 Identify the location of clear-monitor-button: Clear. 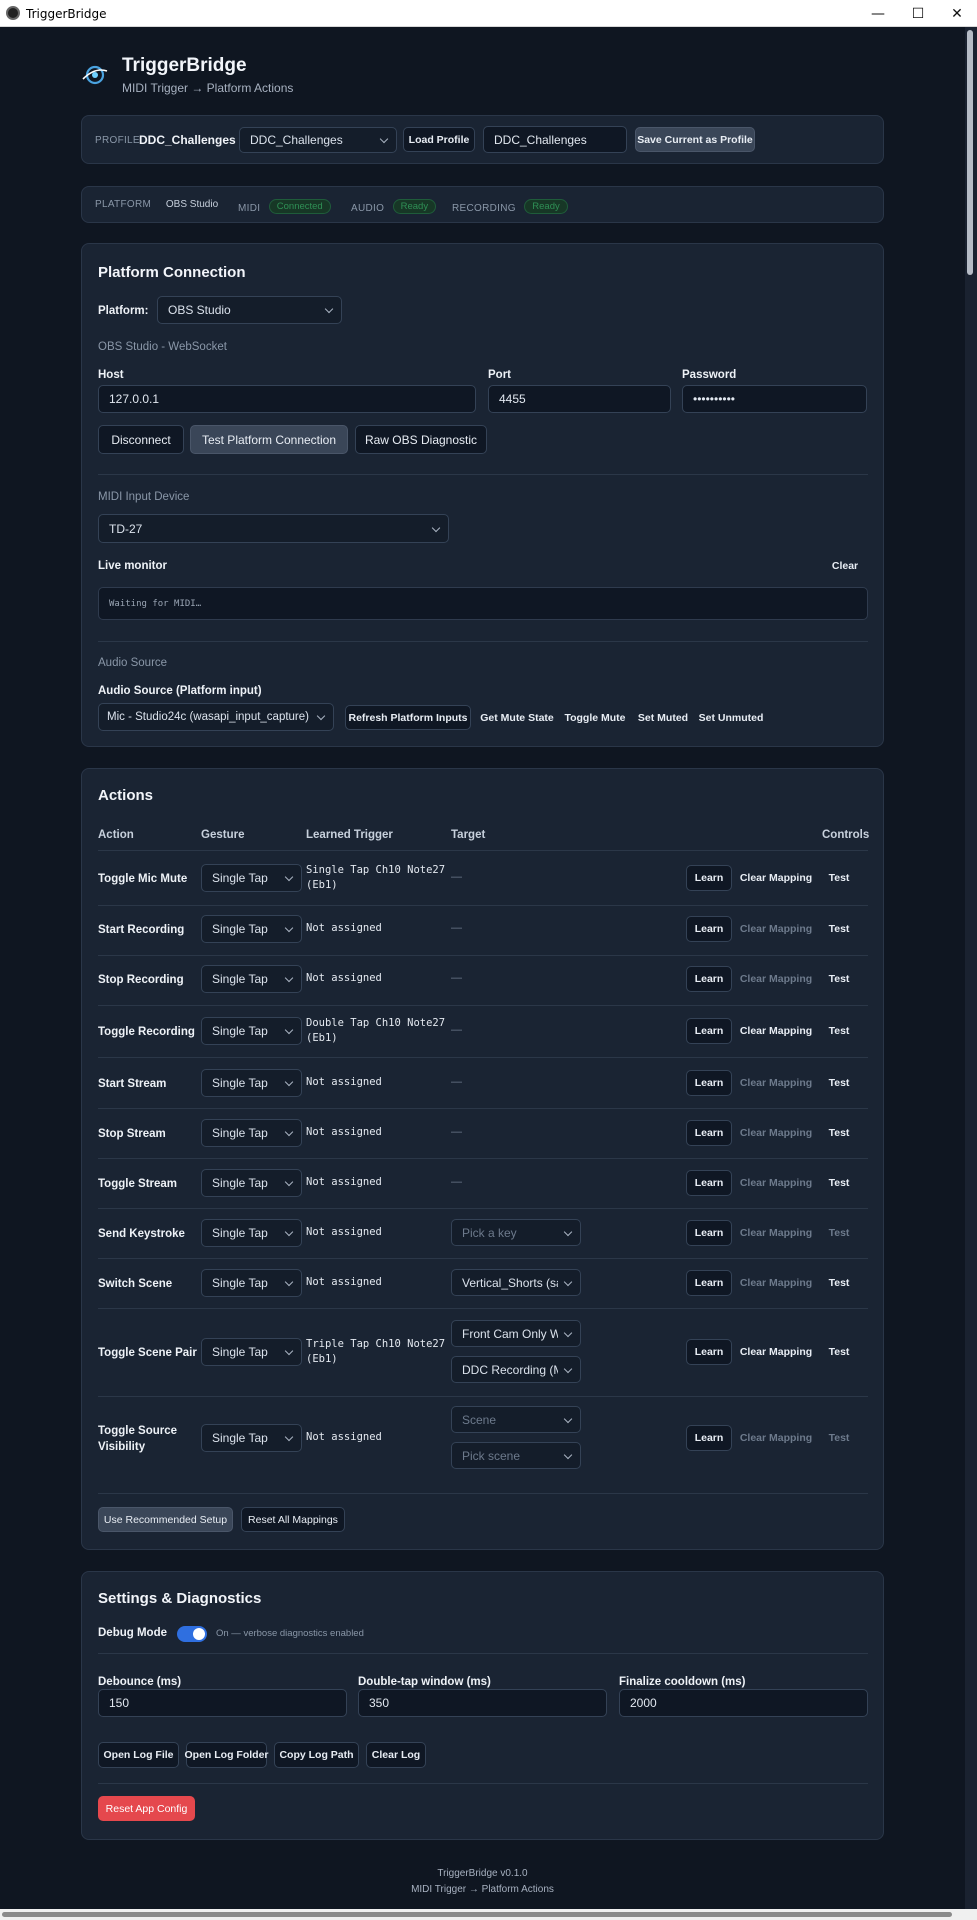
(845, 566).